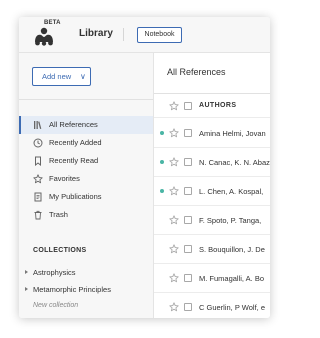 The height and width of the screenshot is (338, 320). What do you see at coordinates (123, 34) in the screenshot?
I see `header-divider` at bounding box center [123, 34].